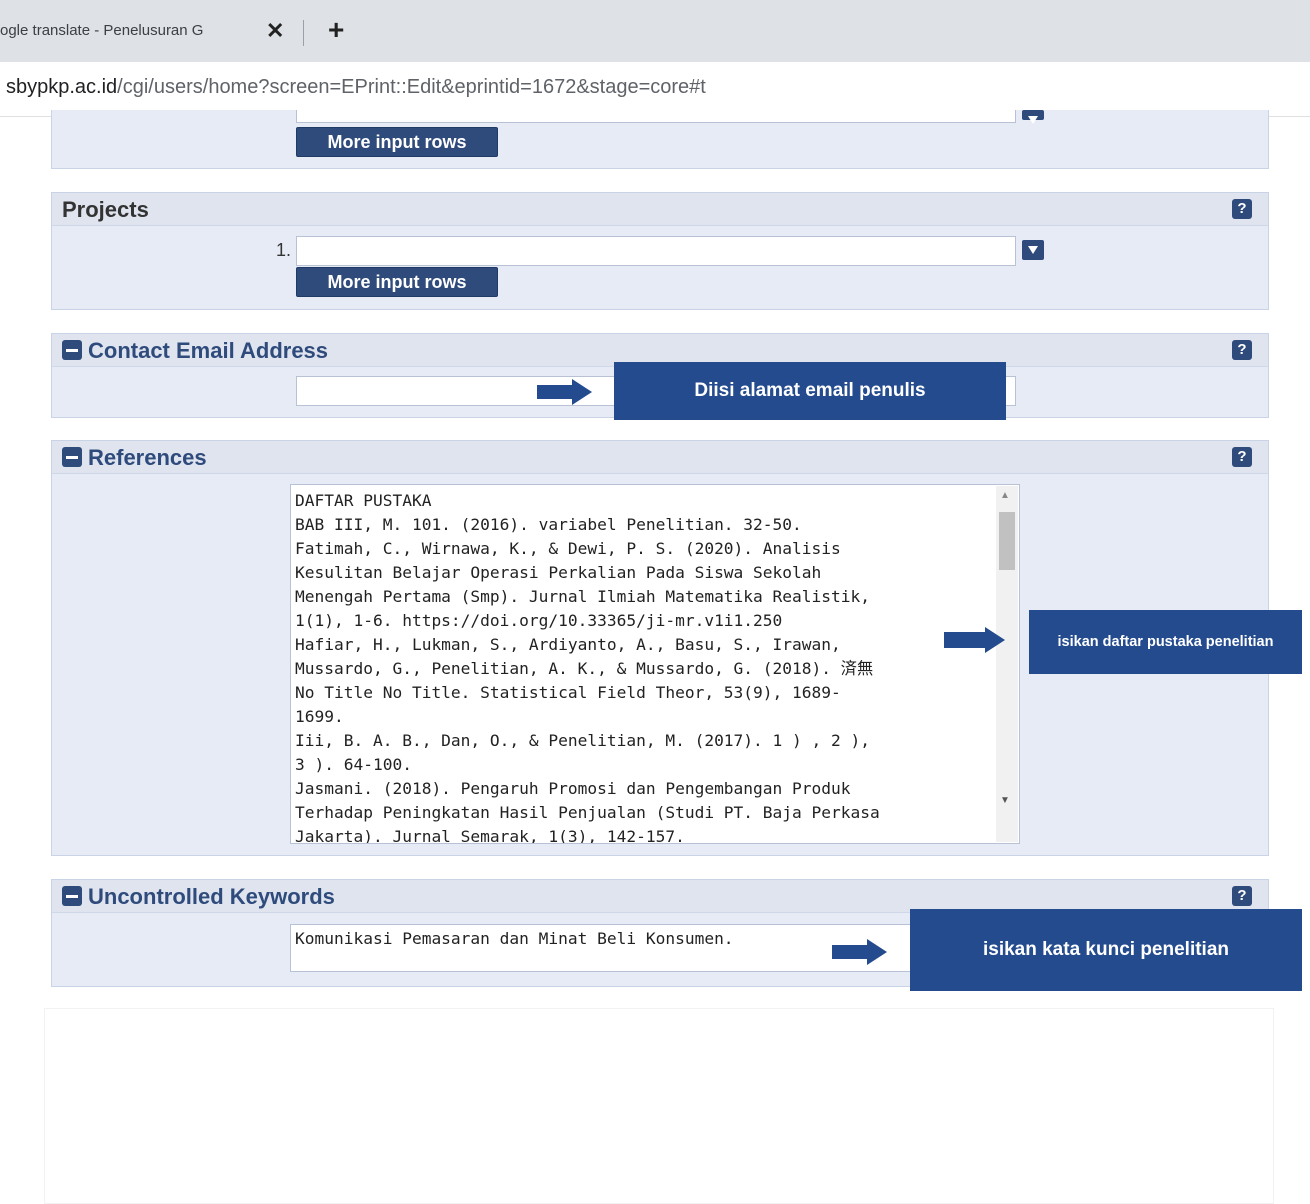 This screenshot has height=1204, width=1310. I want to click on keywords-label: Uncontrolled Keywords, so click(211, 896).